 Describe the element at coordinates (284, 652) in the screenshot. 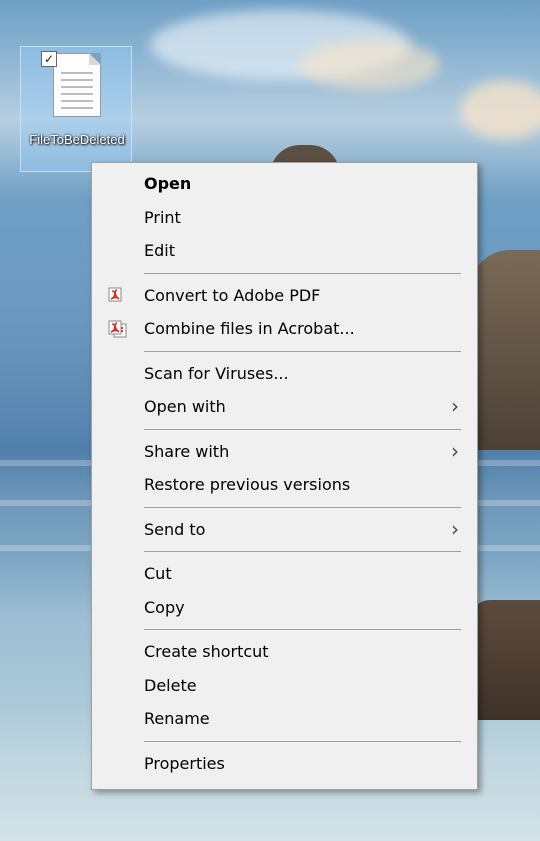

I see `menu-item-create-shortcut: Create shortcut` at that location.